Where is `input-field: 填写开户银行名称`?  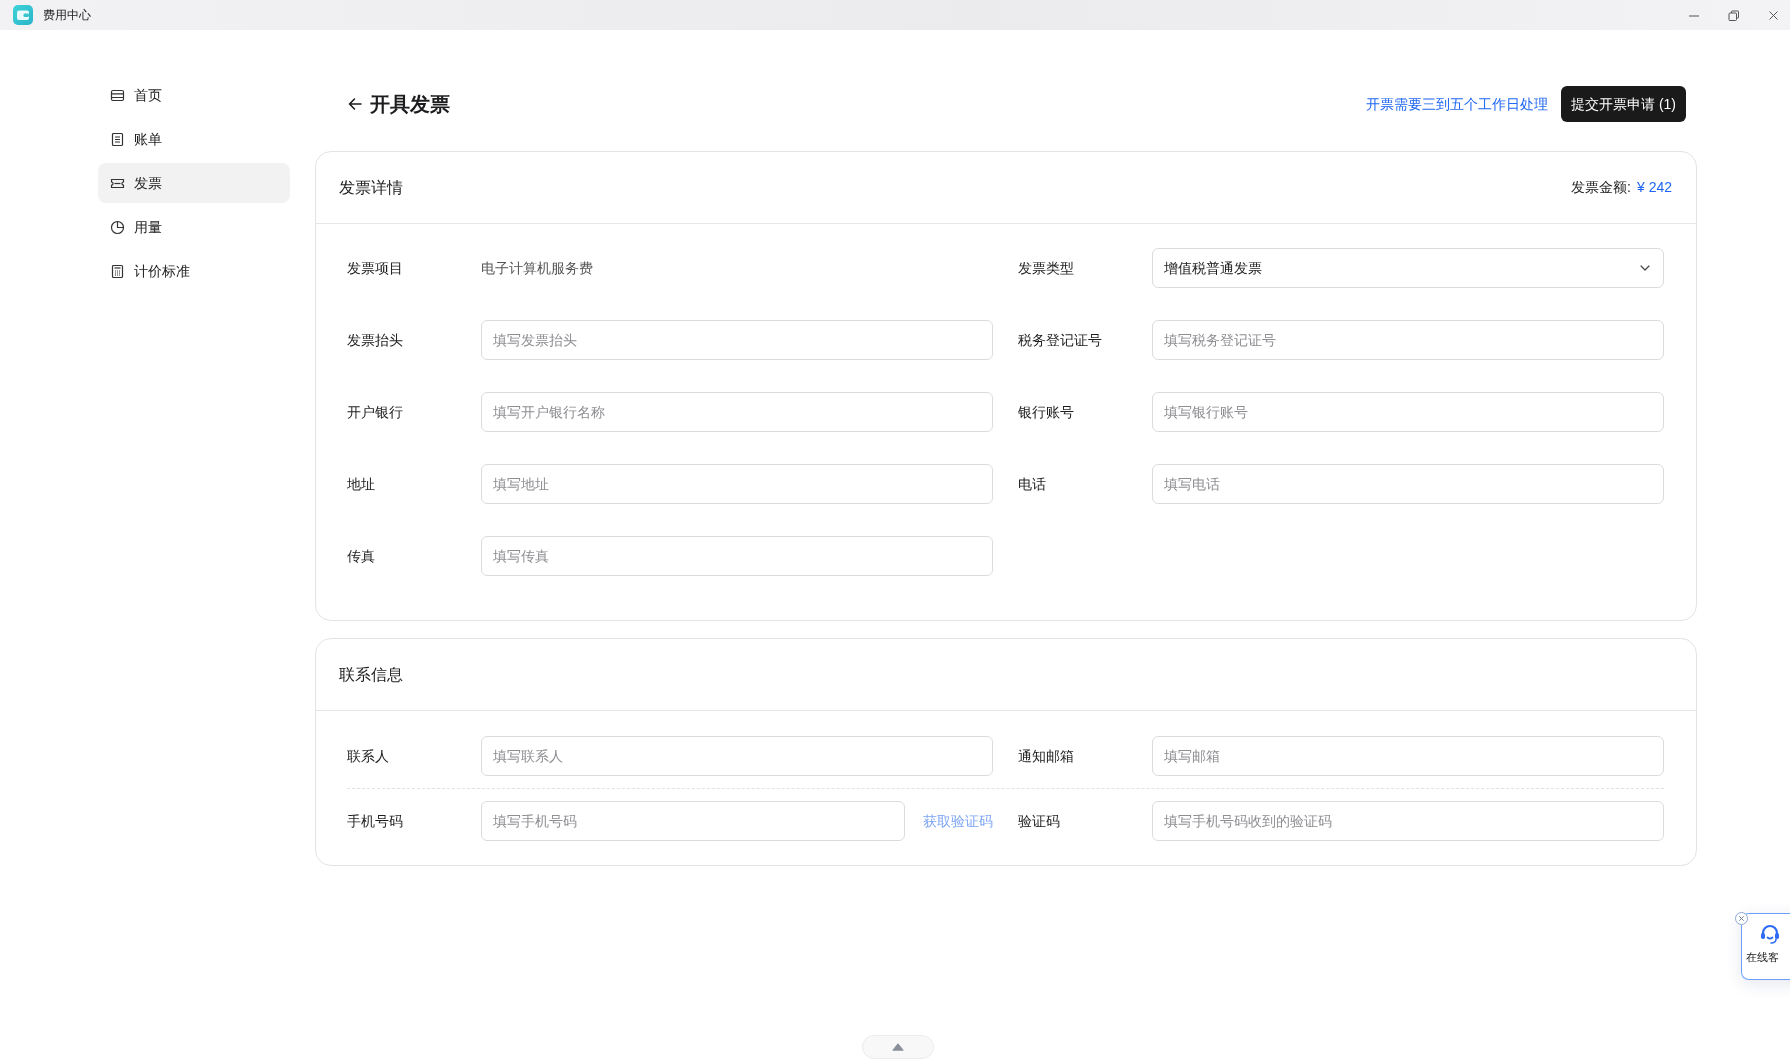
input-field: 填写开户银行名称 is located at coordinates (737, 412).